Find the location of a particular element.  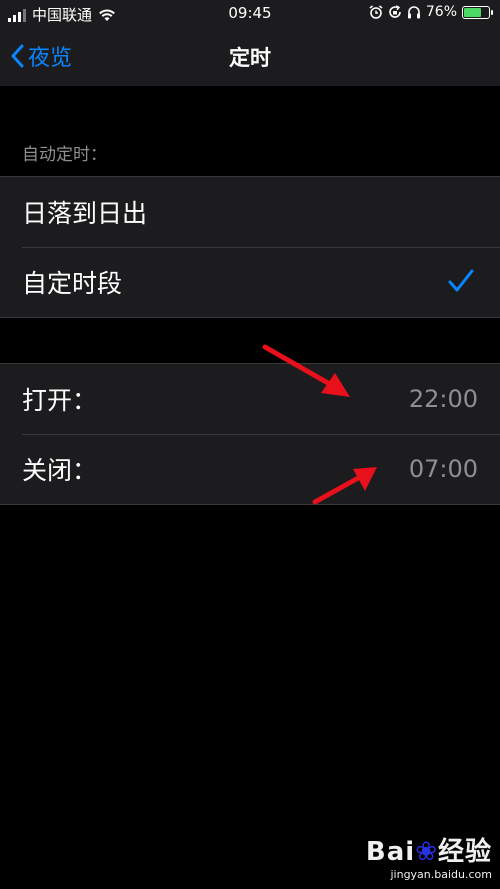

navigation-bar: 夜览 定时 is located at coordinates (250, 57).